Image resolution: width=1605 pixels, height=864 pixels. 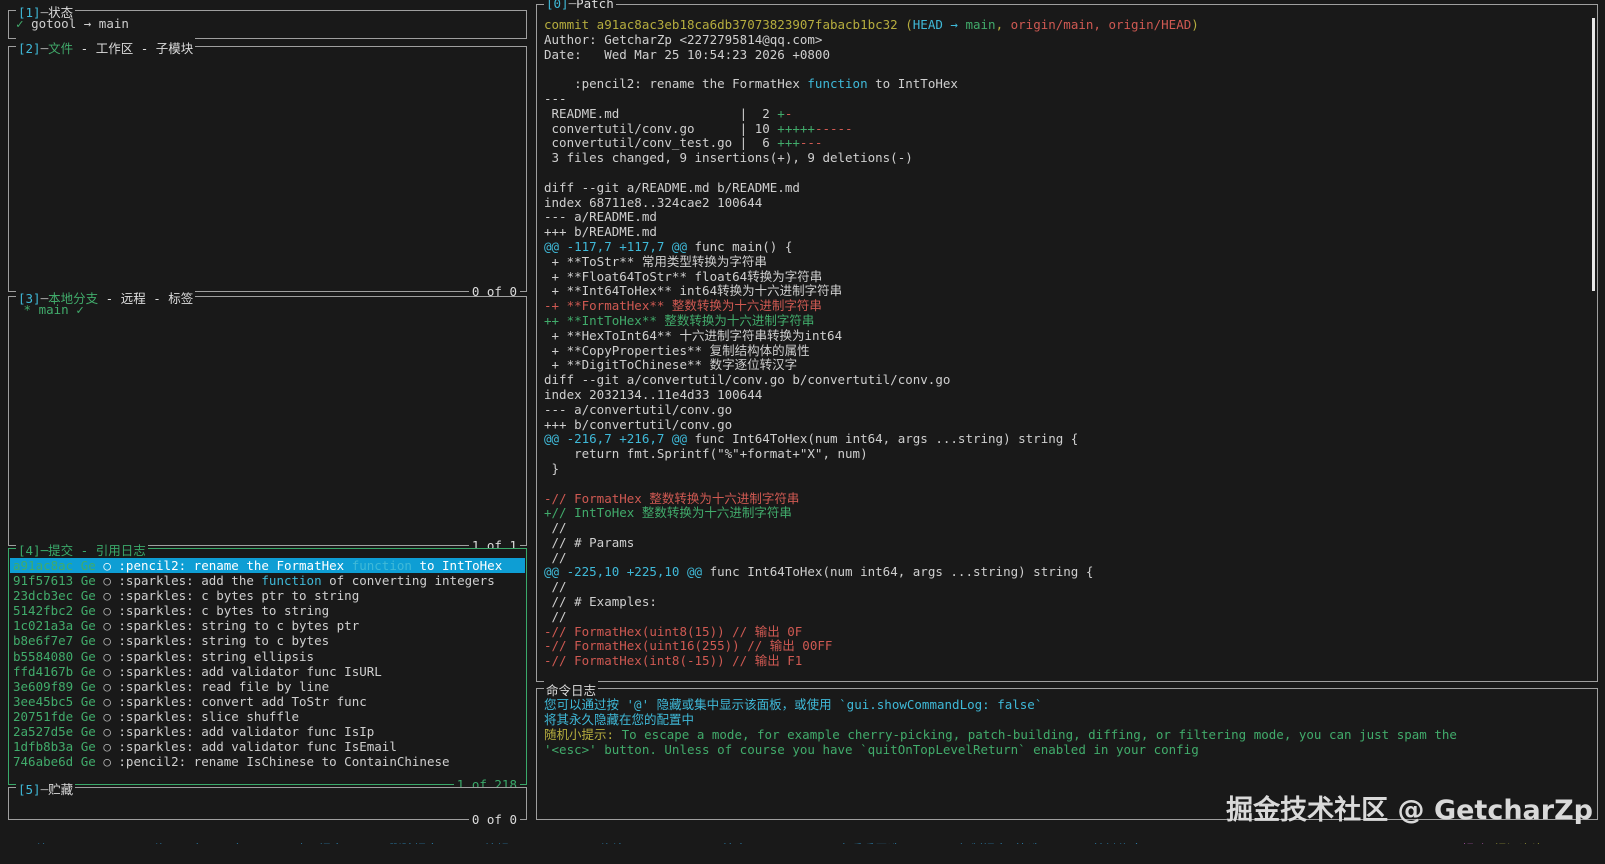 What do you see at coordinates (1519, 843) in the screenshot?
I see `ask-link: 提问咨询` at bounding box center [1519, 843].